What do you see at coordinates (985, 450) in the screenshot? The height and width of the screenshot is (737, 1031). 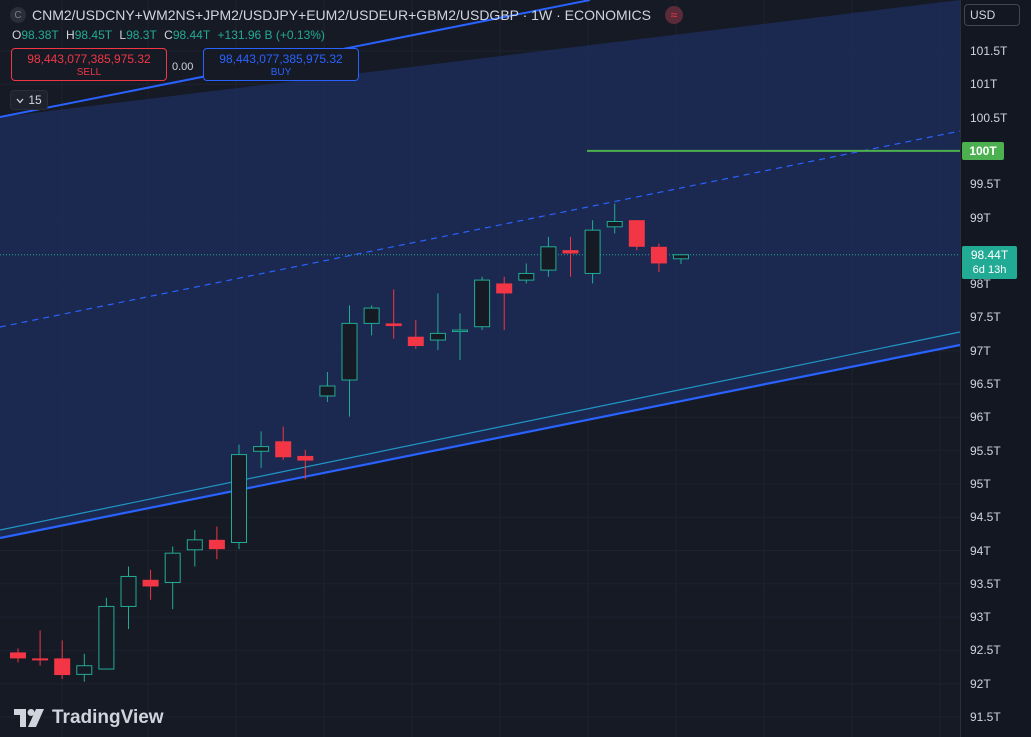 I see `price-tick-label: 95.5T` at bounding box center [985, 450].